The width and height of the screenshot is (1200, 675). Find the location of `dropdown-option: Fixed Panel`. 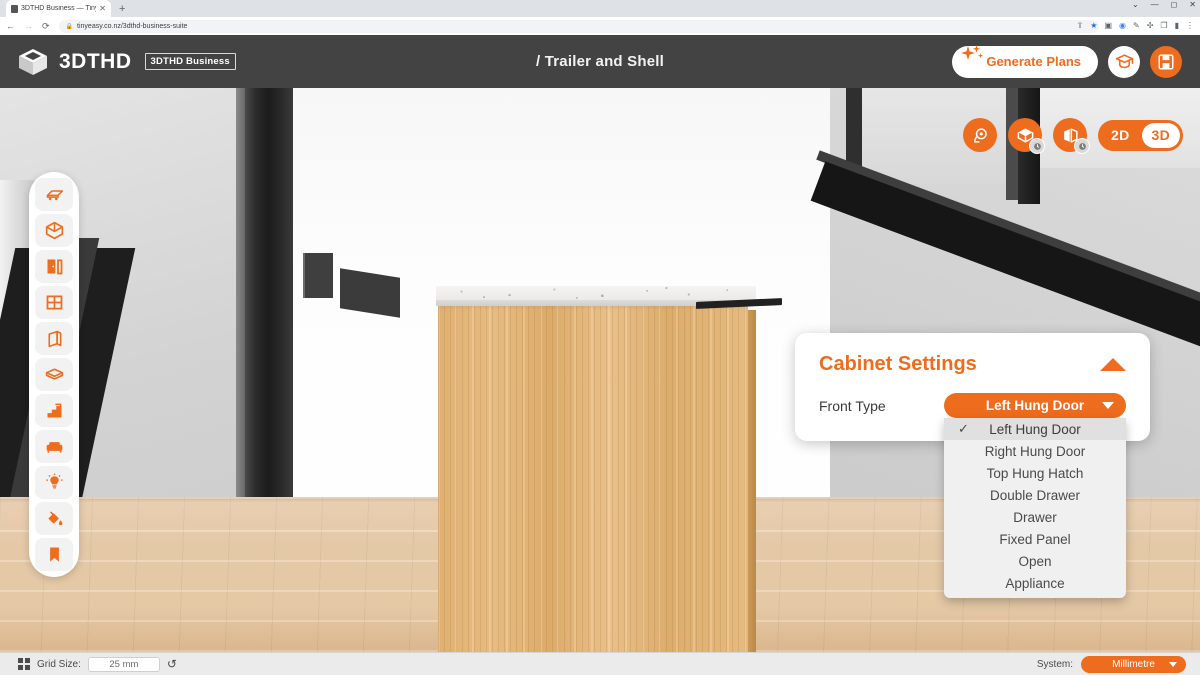

dropdown-option: Fixed Panel is located at coordinates (1035, 539).